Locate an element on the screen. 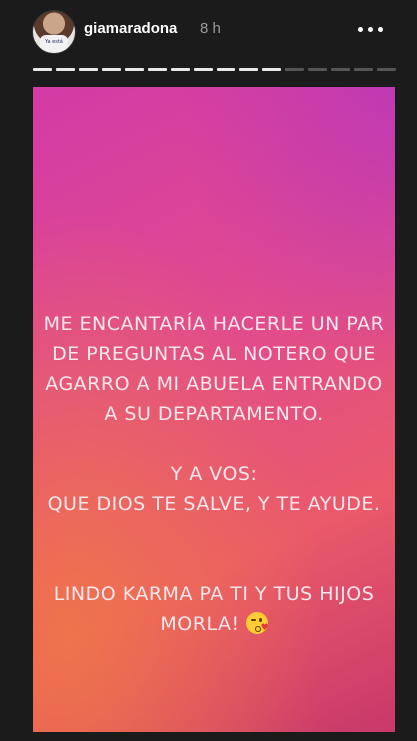 The width and height of the screenshot is (417, 741). more-options-icon is located at coordinates (370, 29).